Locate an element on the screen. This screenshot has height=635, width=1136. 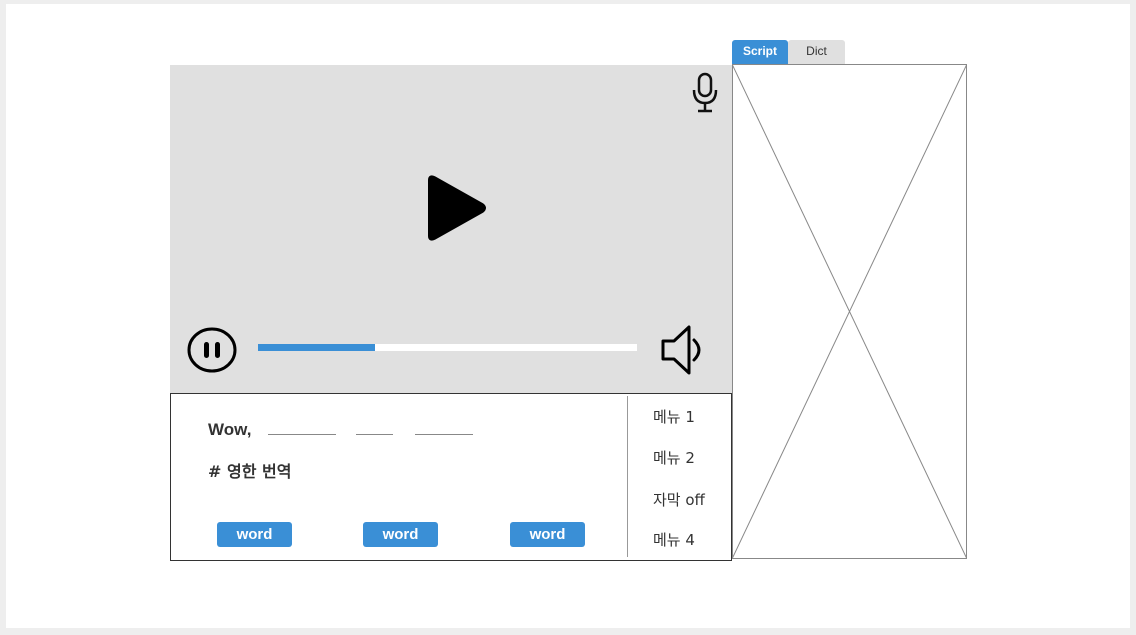
panel-divider is located at coordinates (627, 476).